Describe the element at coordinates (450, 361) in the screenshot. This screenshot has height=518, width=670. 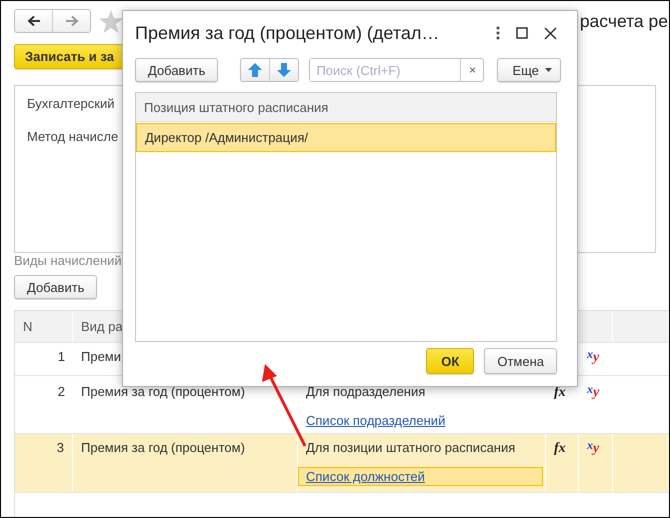
I see `ok-button: ОК` at that location.